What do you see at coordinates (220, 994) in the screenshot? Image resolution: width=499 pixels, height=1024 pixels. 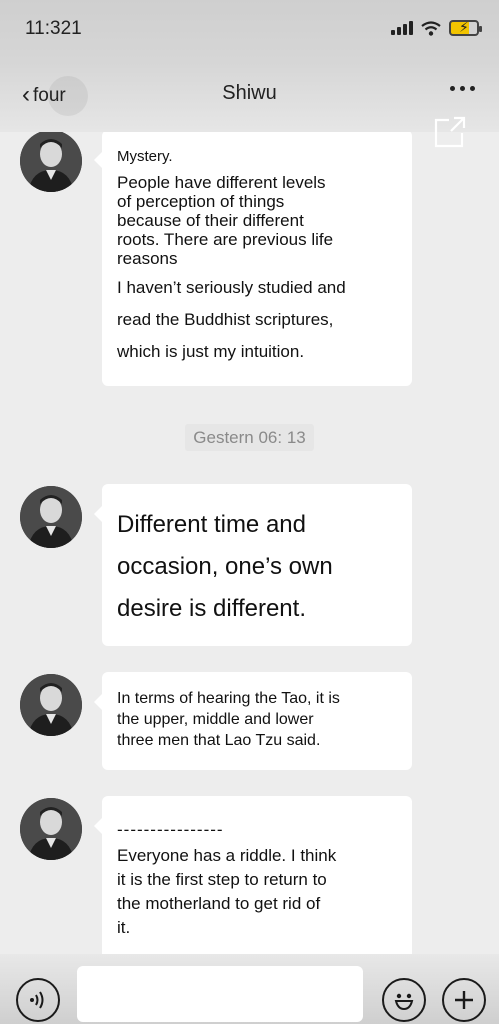 I see `message-input` at bounding box center [220, 994].